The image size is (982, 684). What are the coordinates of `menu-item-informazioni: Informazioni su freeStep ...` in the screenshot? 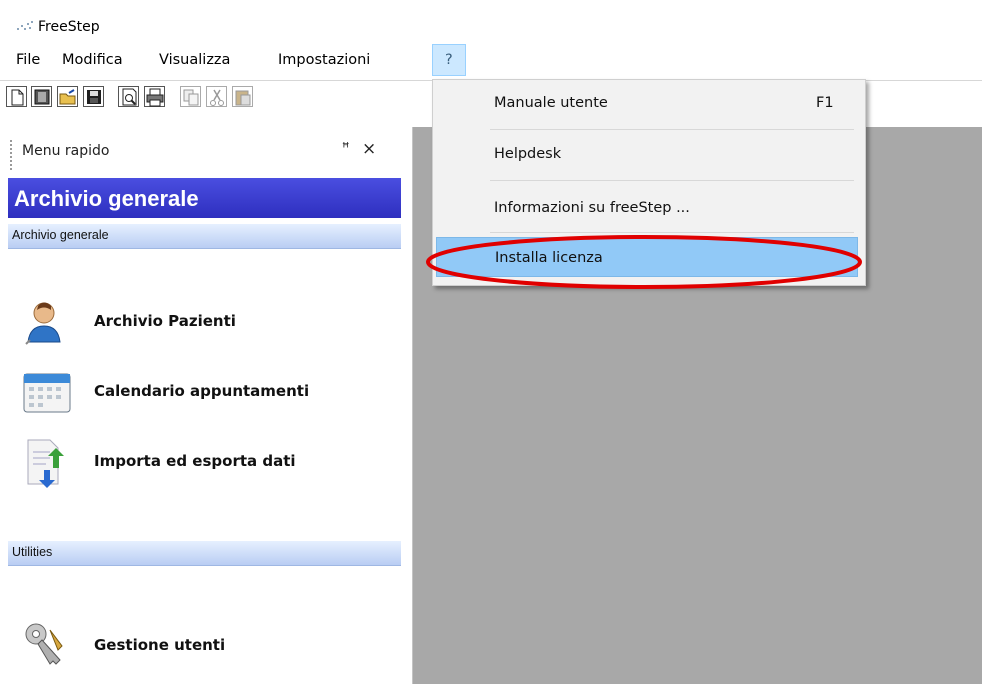 It's located at (647, 208).